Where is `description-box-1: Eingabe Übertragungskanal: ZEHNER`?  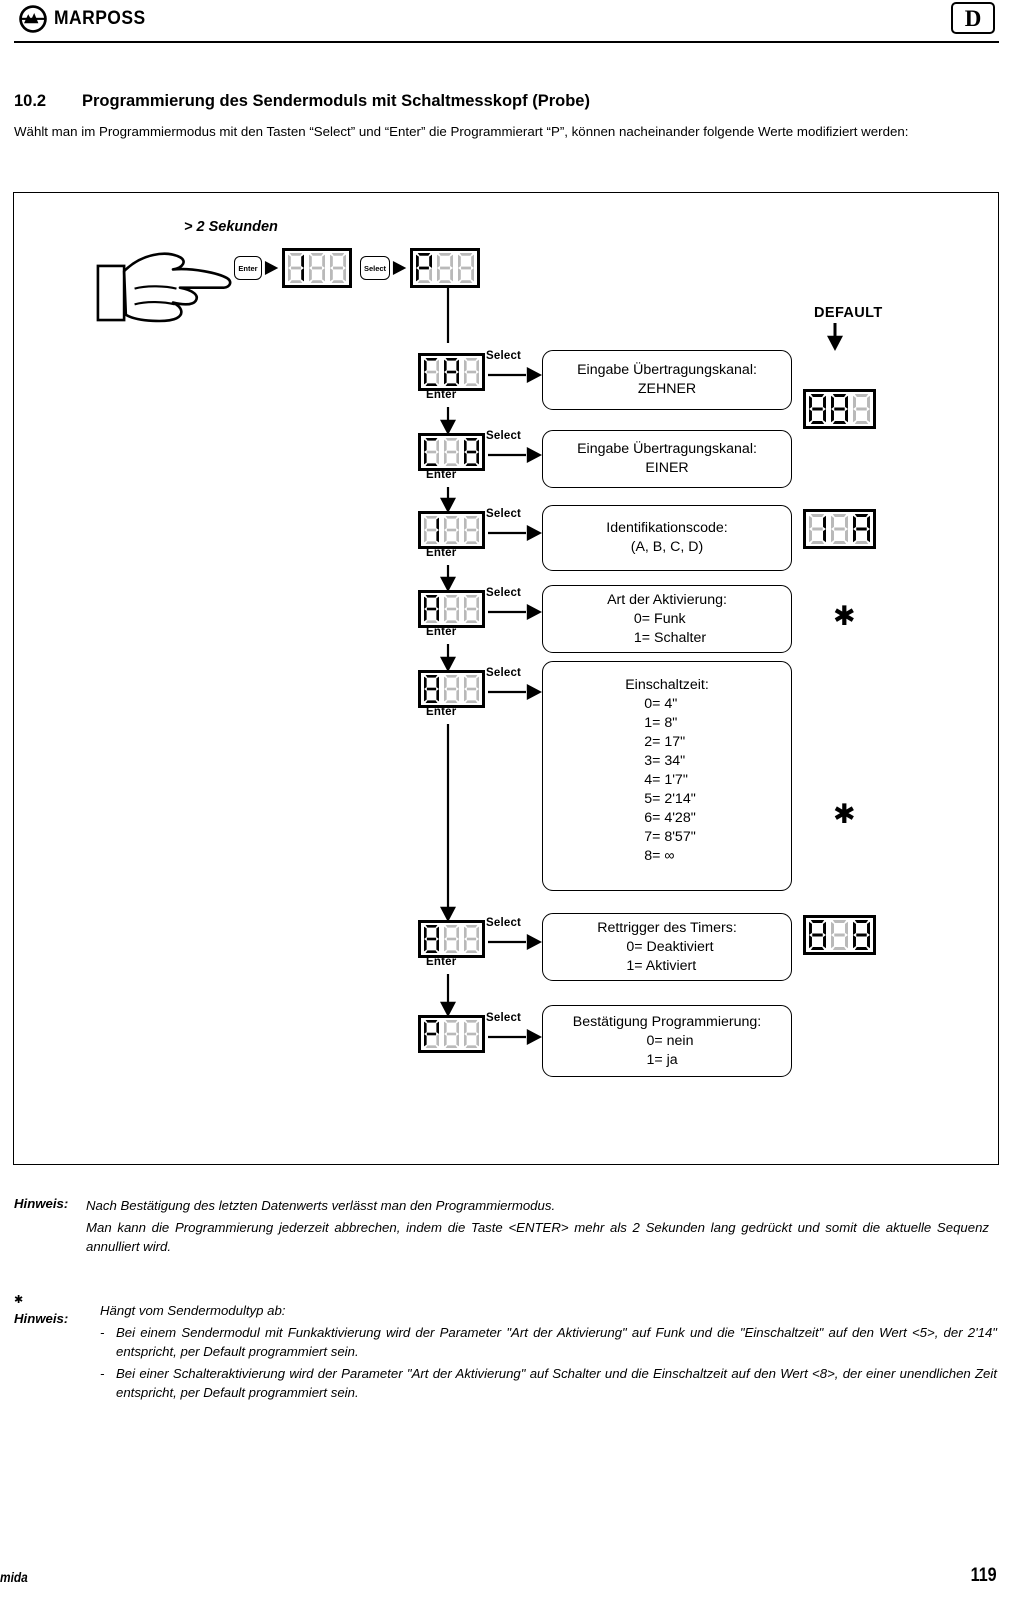 description-box-1: Eingabe Übertragungskanal: ZEHNER is located at coordinates (667, 380).